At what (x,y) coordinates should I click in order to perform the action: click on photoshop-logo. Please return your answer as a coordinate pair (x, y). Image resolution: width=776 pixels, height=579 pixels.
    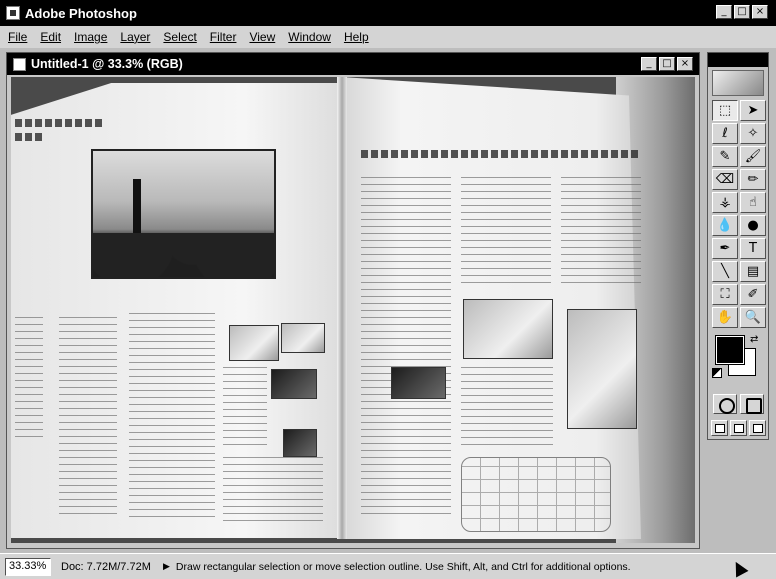
    Looking at the image, I should click on (738, 83).